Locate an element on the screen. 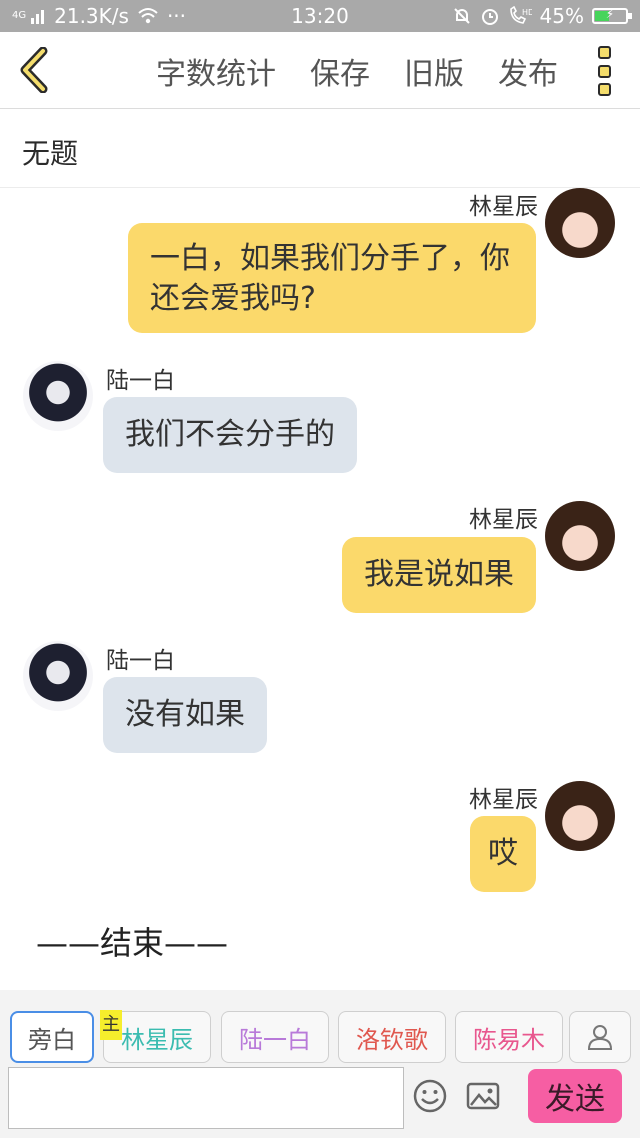  status-bar: 4G 21.3K/s ··· 13:20 HD 45% ⚡ is located at coordinates (320, 16).